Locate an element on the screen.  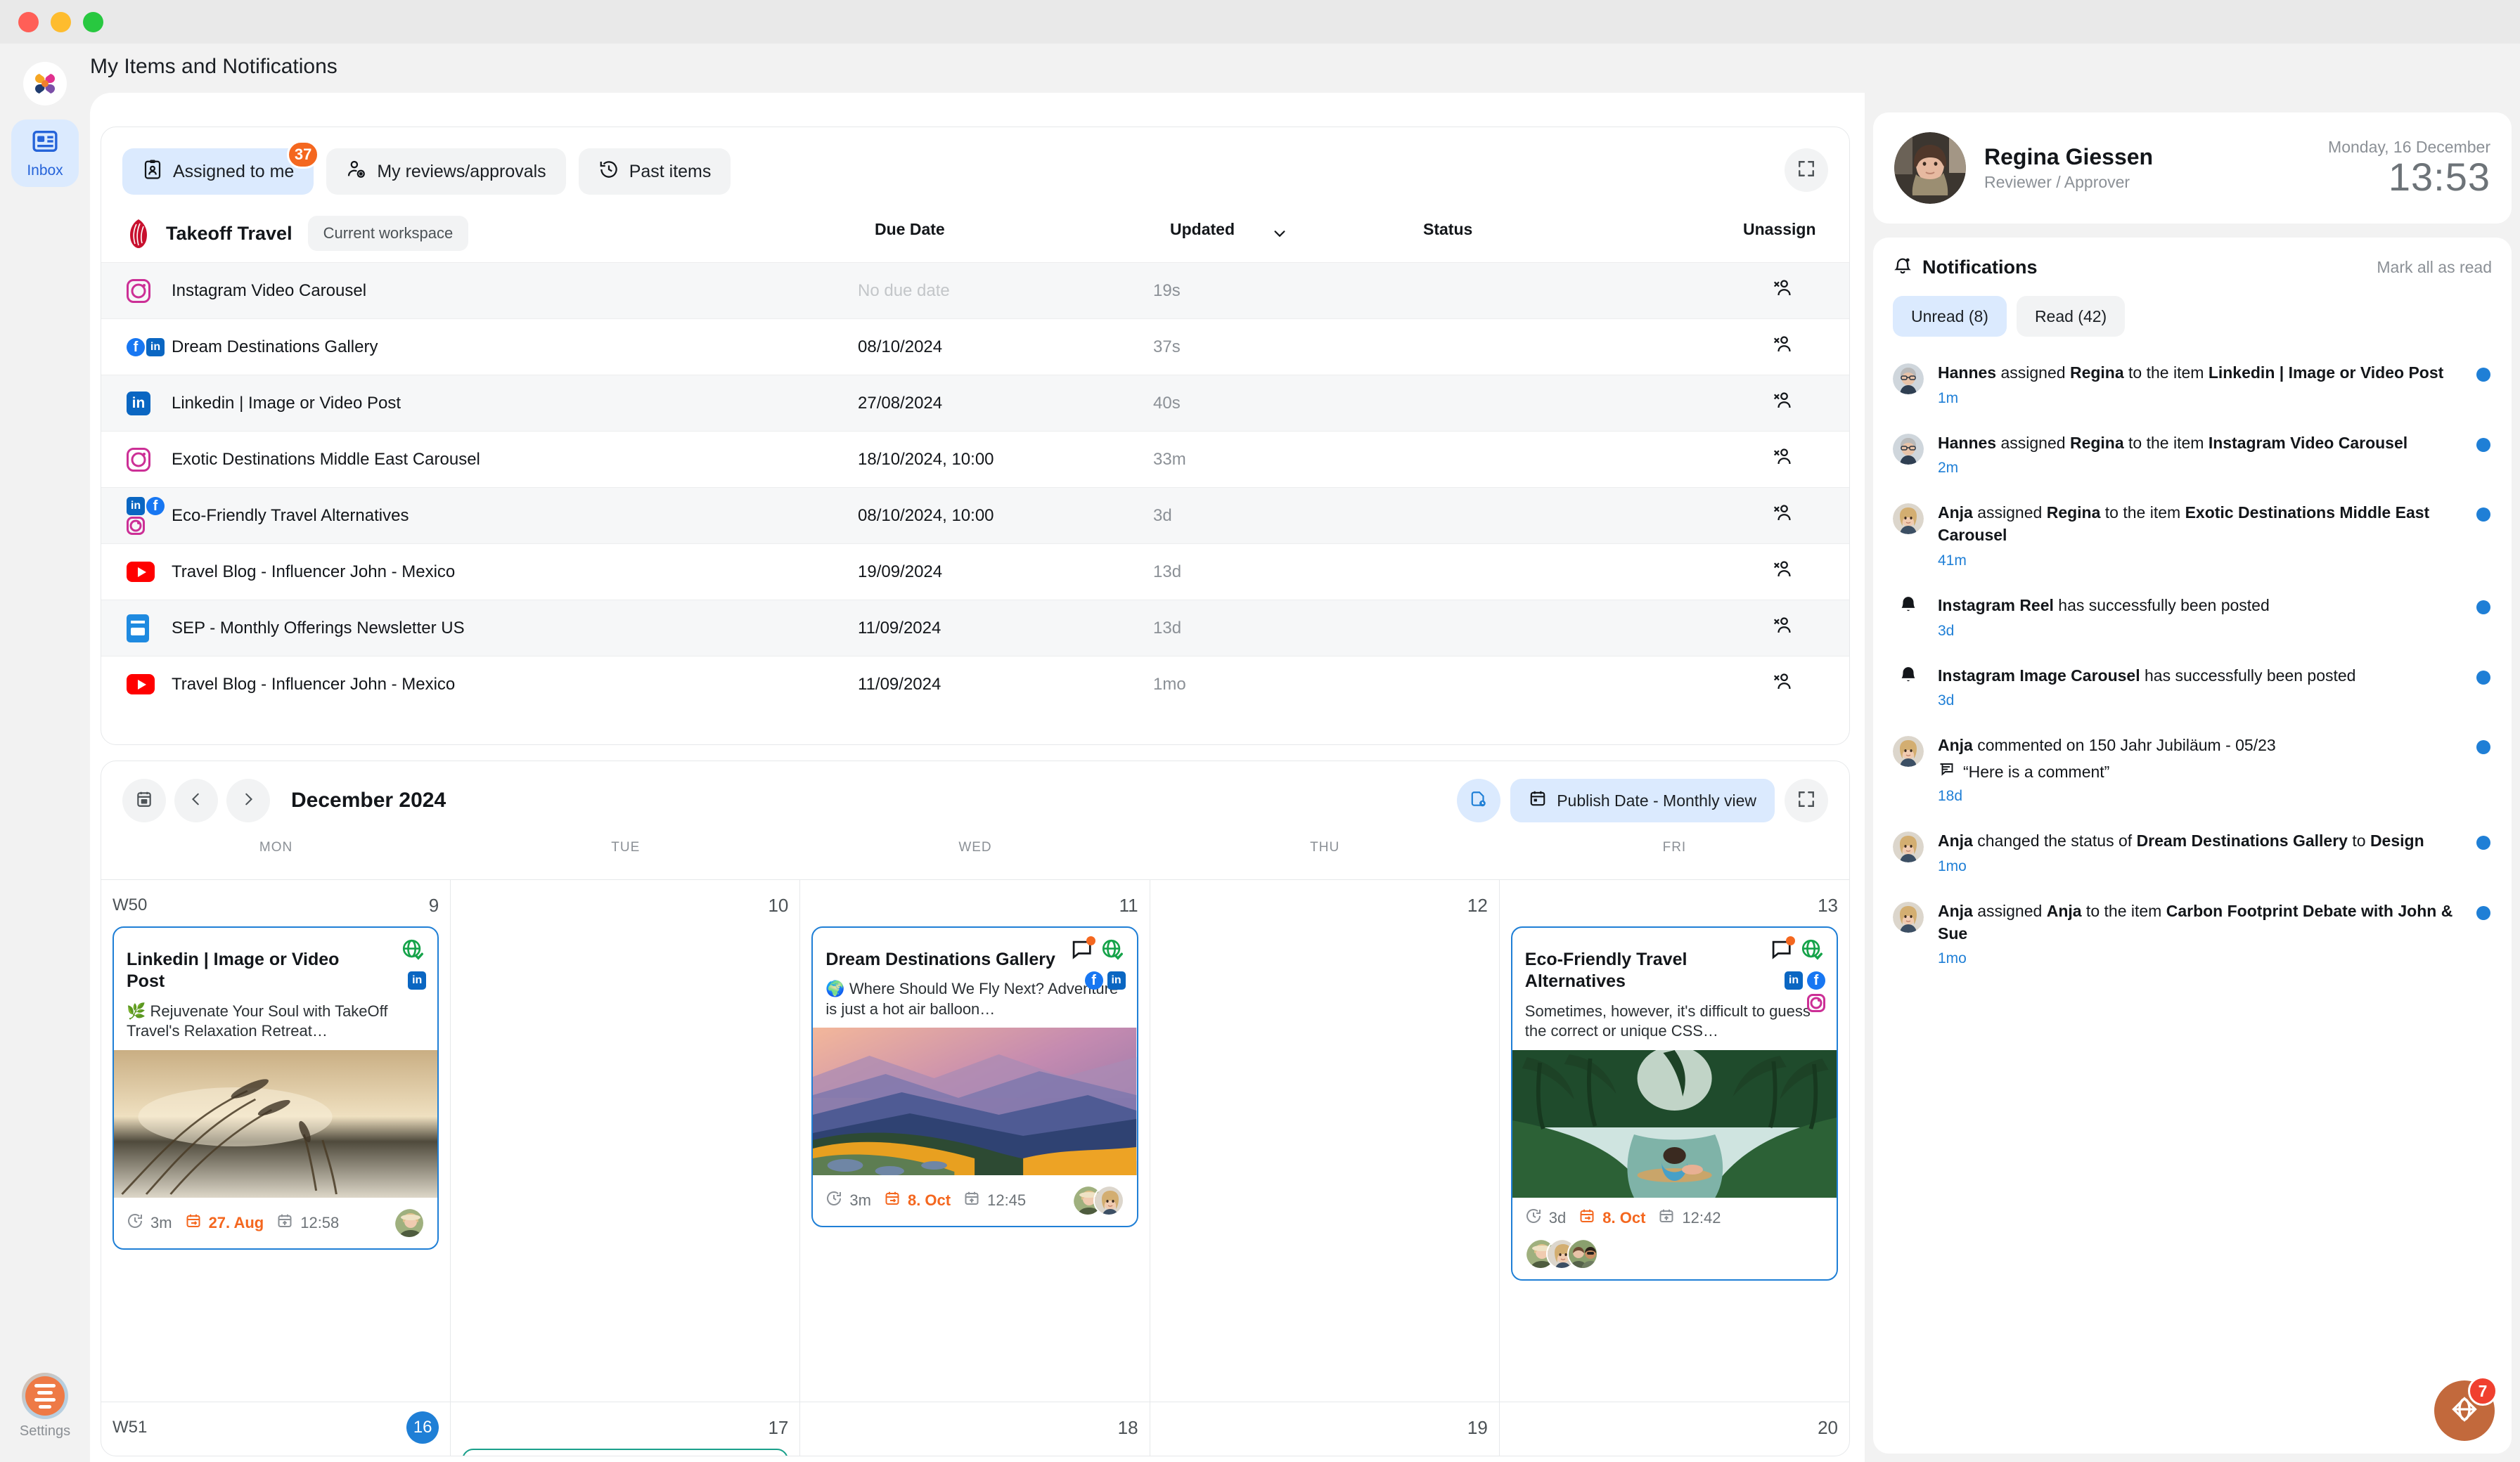
column-header-updated: Updated is located at coordinates (1203, 229).